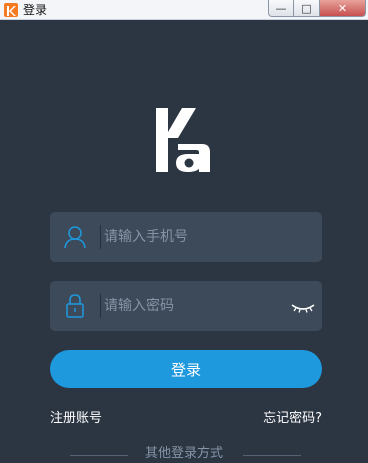 The width and height of the screenshot is (368, 463). Describe the element at coordinates (76, 419) in the screenshot. I see `register-link: 注册账号` at that location.